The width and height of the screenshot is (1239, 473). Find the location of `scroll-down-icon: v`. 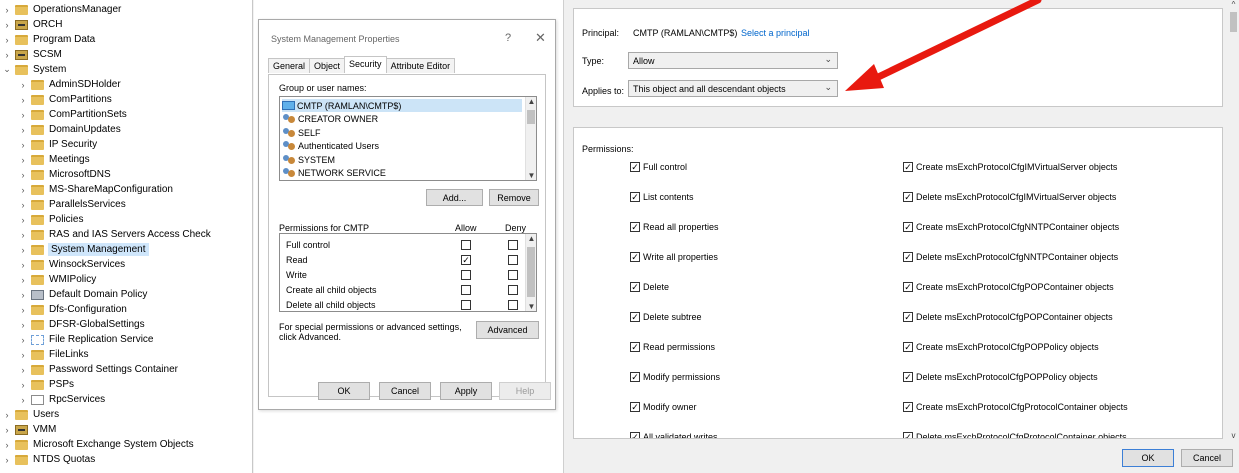

scroll-down-icon: v is located at coordinates (1233, 435).